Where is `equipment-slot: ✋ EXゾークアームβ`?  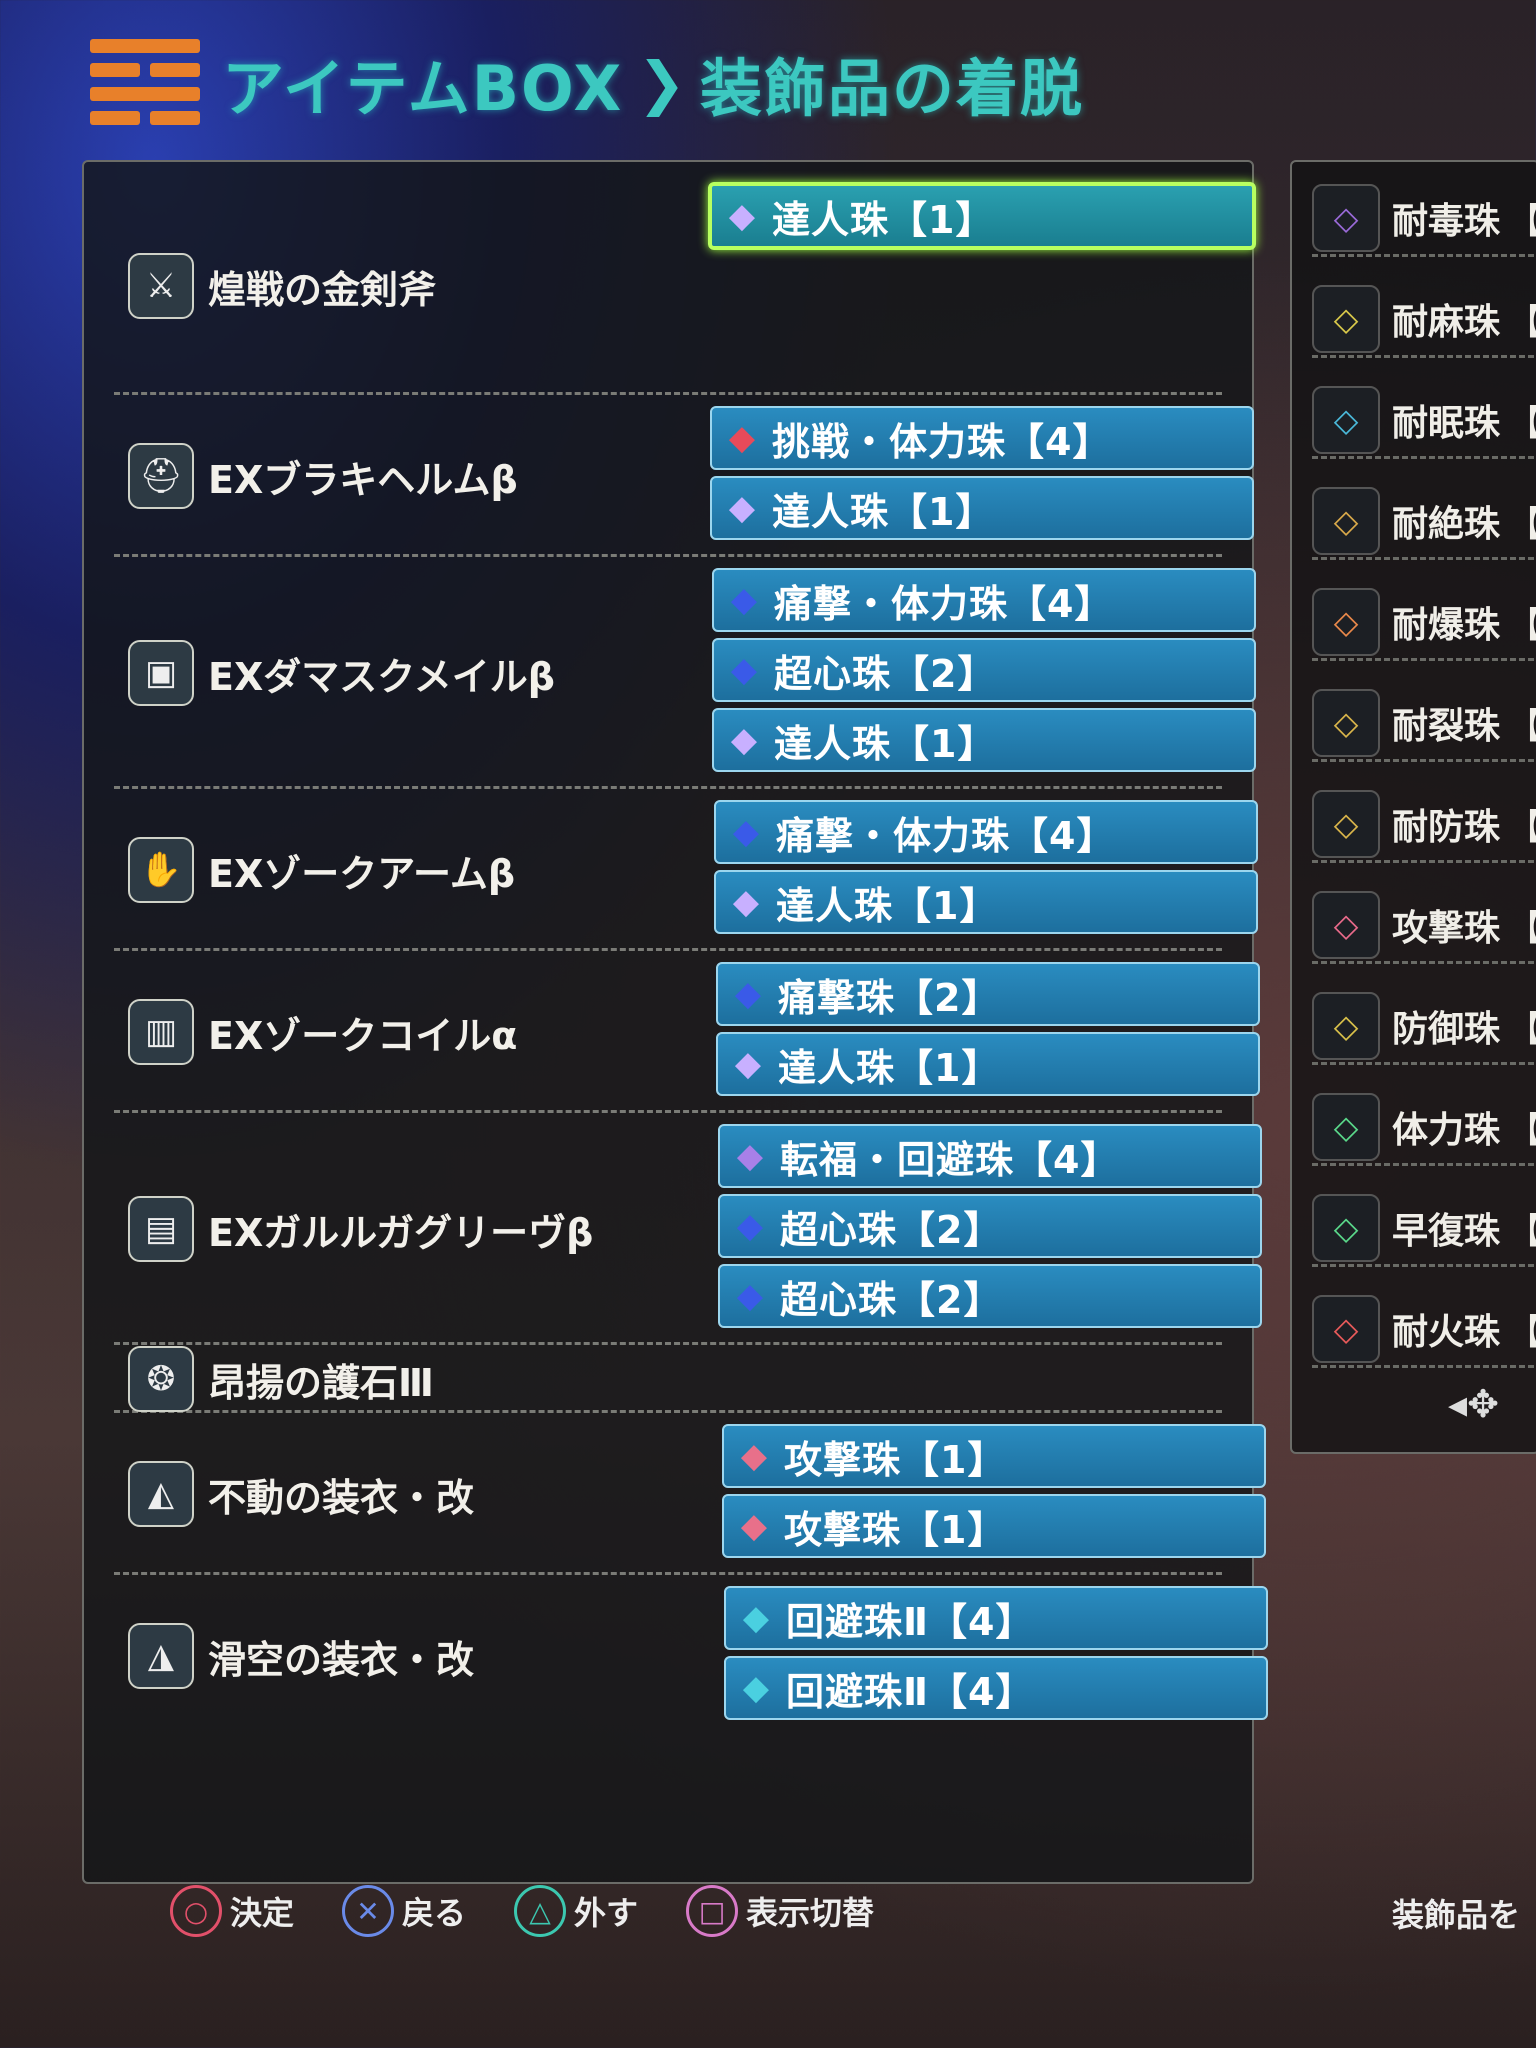 equipment-slot: ✋ EXゾークアームβ is located at coordinates (398, 870).